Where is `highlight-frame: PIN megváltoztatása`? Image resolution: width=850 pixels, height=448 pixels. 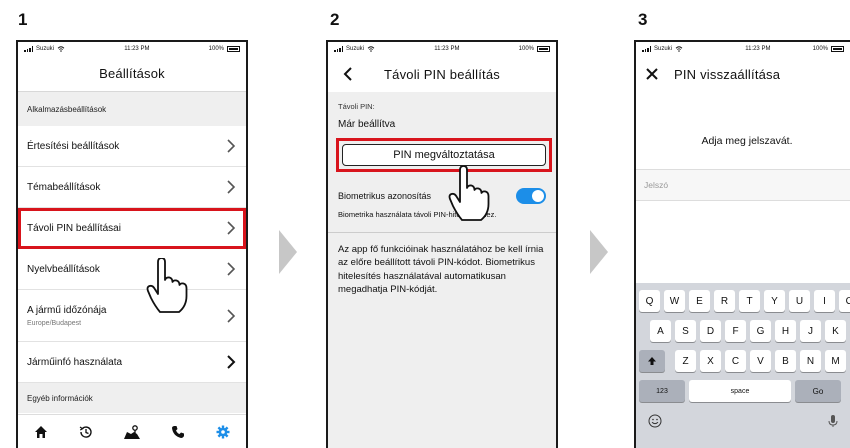 highlight-frame: PIN megváltoztatása is located at coordinates (444, 155).